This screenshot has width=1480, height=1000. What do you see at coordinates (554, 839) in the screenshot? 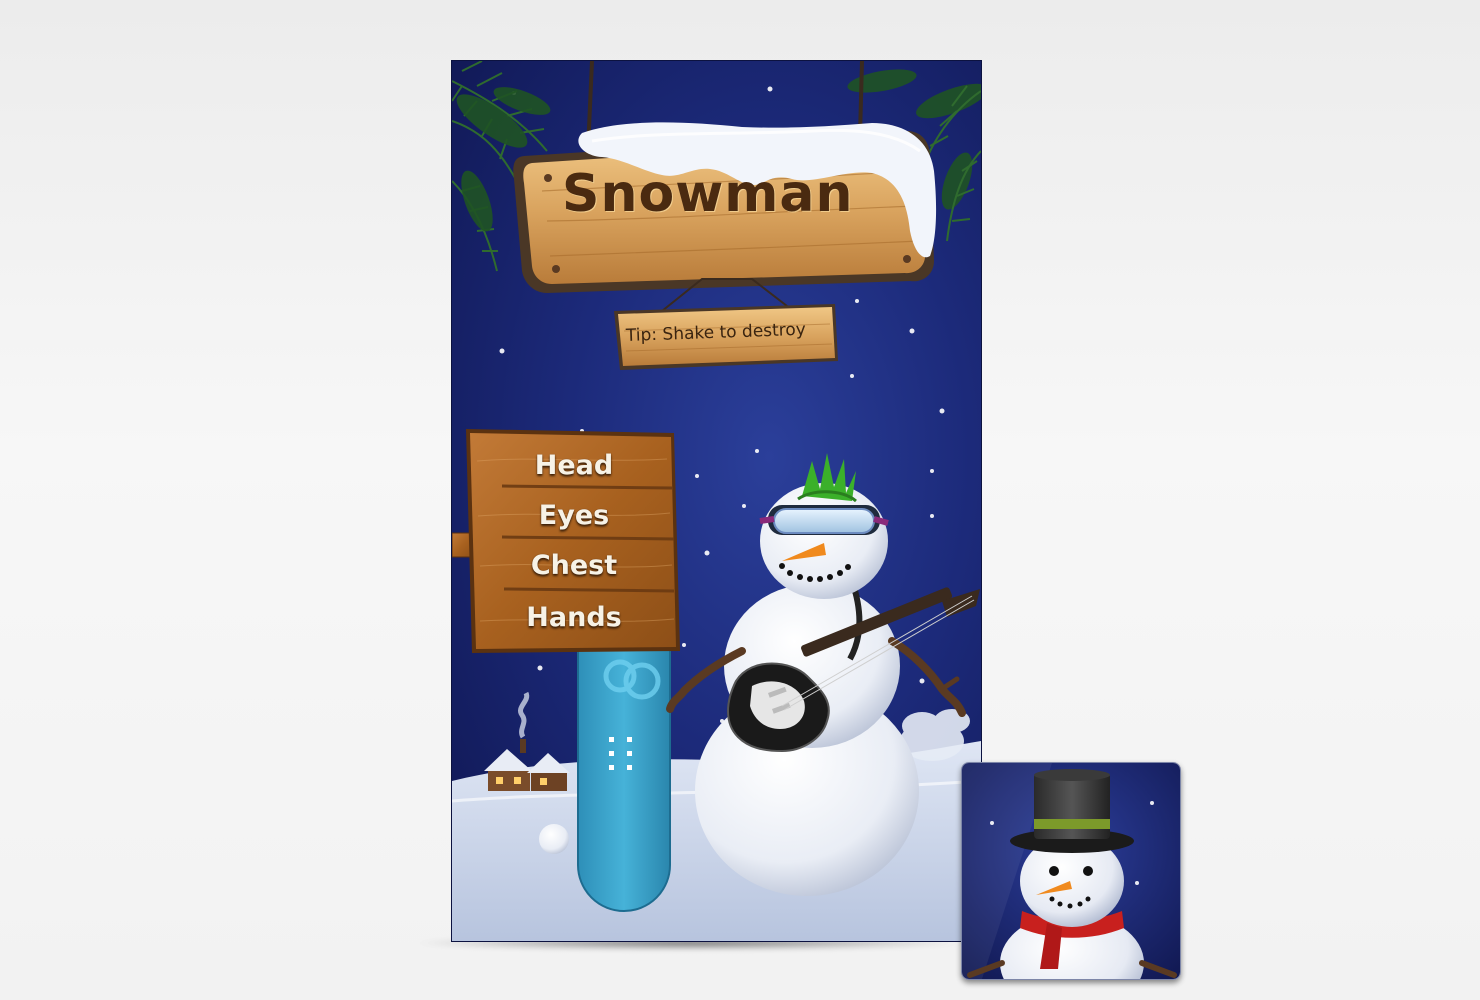
I see `small-snowball` at bounding box center [554, 839].